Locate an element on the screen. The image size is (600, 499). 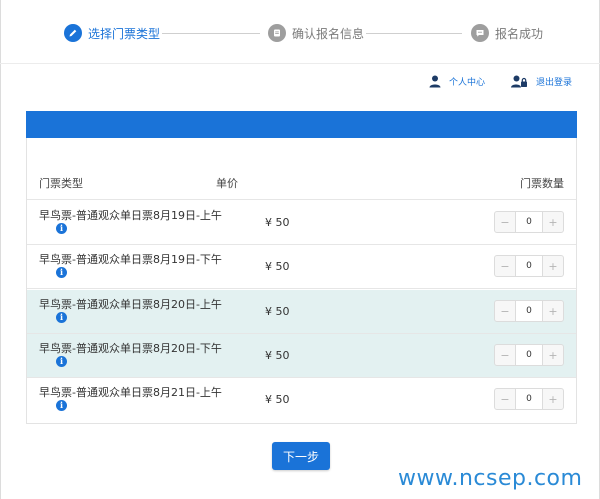
header-unit-price: 单价 is located at coordinates (227, 183).